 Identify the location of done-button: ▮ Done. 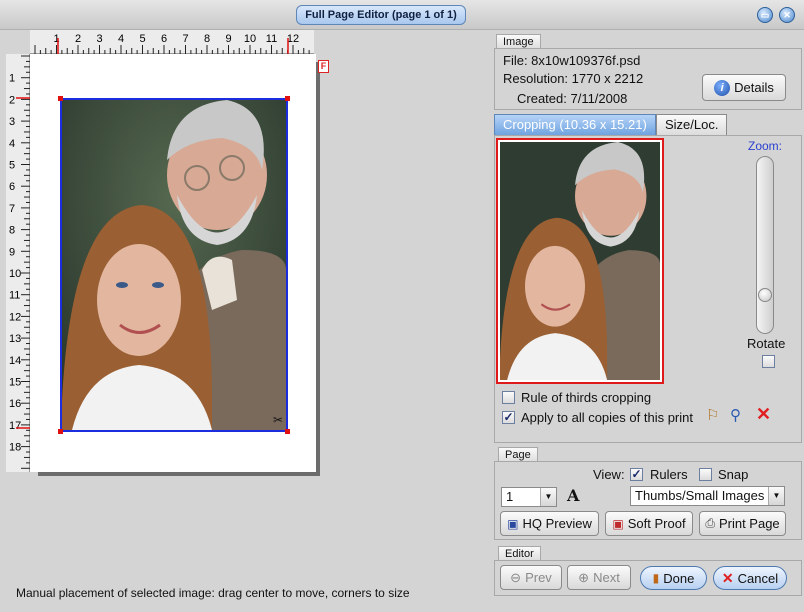
(673, 578).